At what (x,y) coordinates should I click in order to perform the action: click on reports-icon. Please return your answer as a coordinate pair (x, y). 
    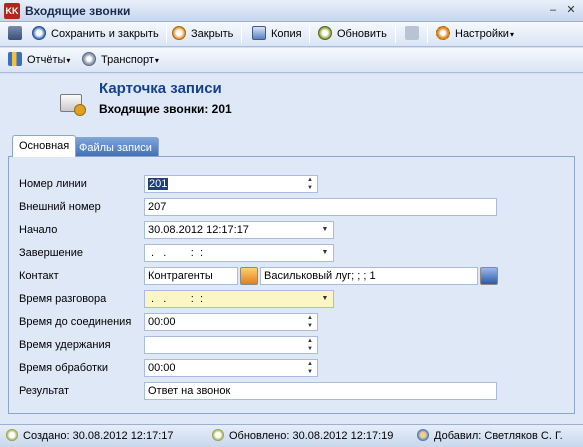
    Looking at the image, I should click on (15, 59).